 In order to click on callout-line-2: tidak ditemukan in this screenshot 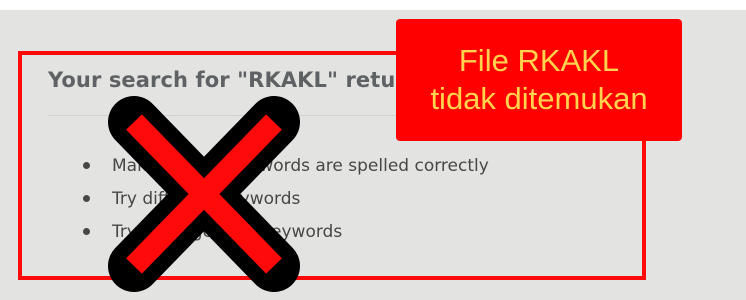, I will do `click(539, 98)`.